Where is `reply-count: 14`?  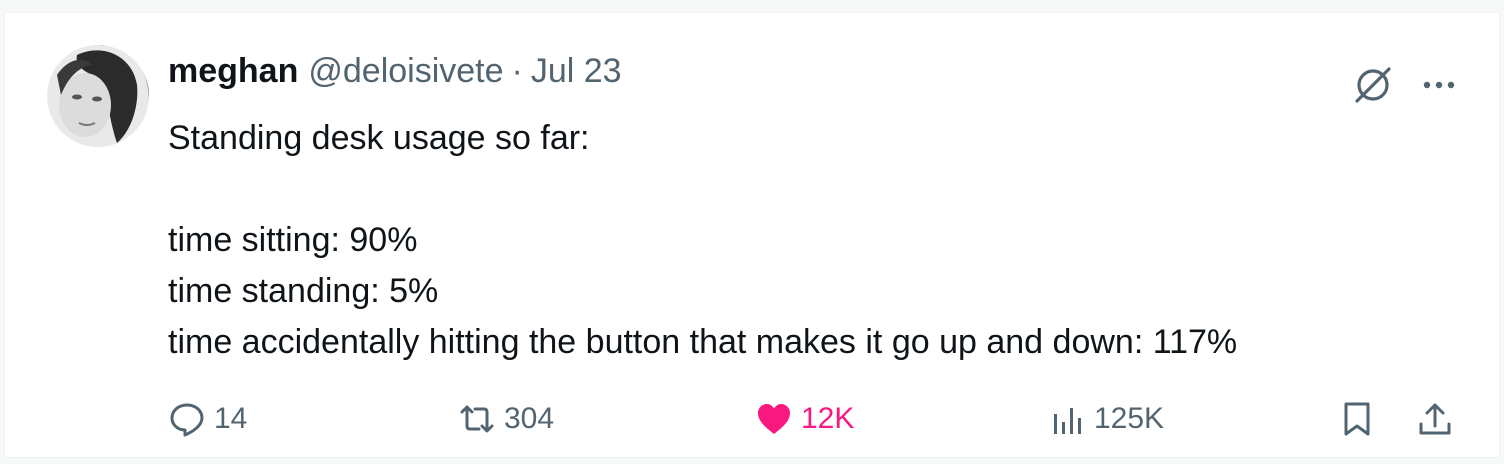 reply-count: 14 is located at coordinates (231, 418).